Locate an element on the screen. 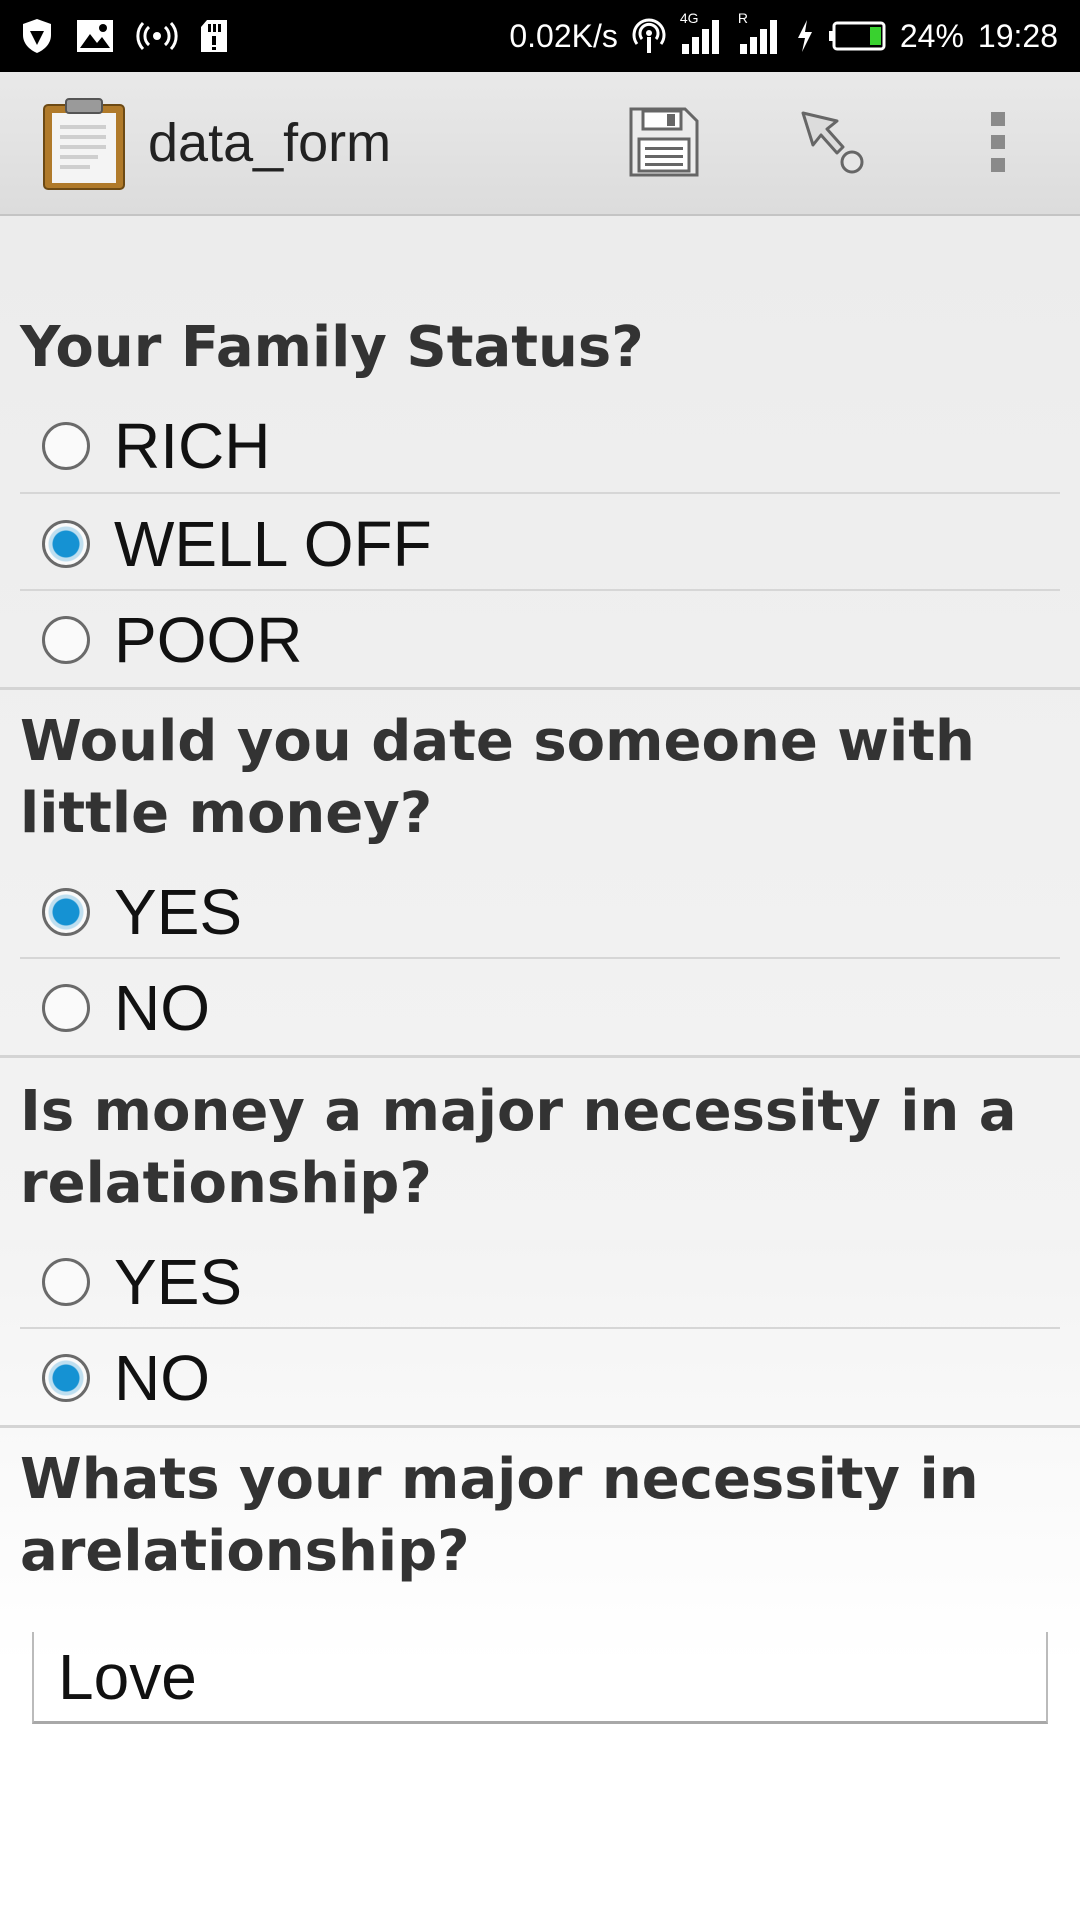 The image size is (1080, 1920). image-icon is located at coordinates (95, 36).